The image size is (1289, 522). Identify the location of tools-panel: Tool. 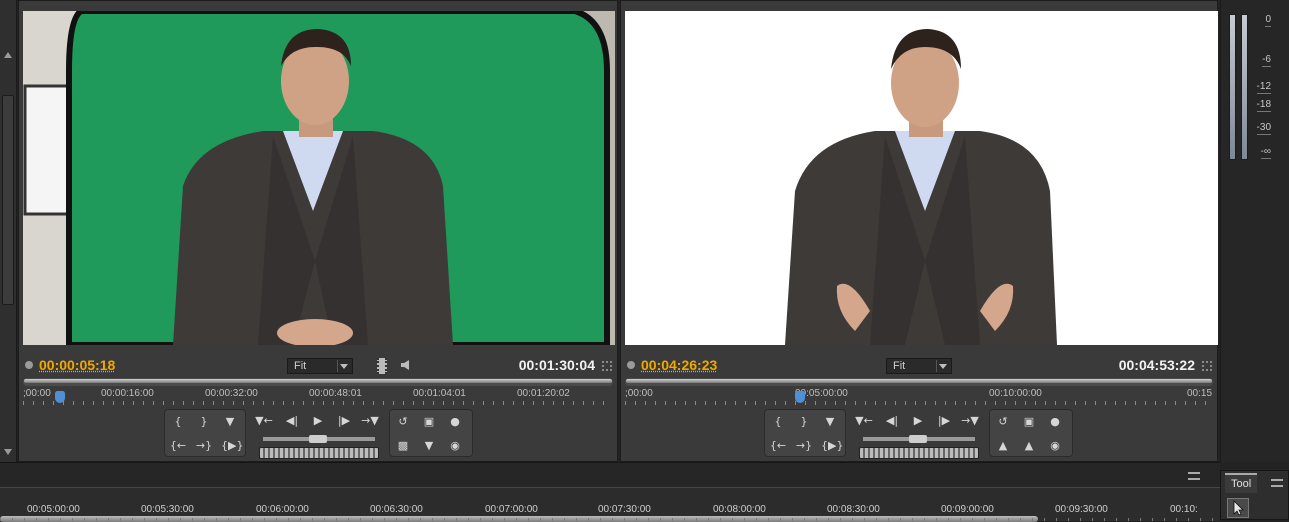
(1254, 495).